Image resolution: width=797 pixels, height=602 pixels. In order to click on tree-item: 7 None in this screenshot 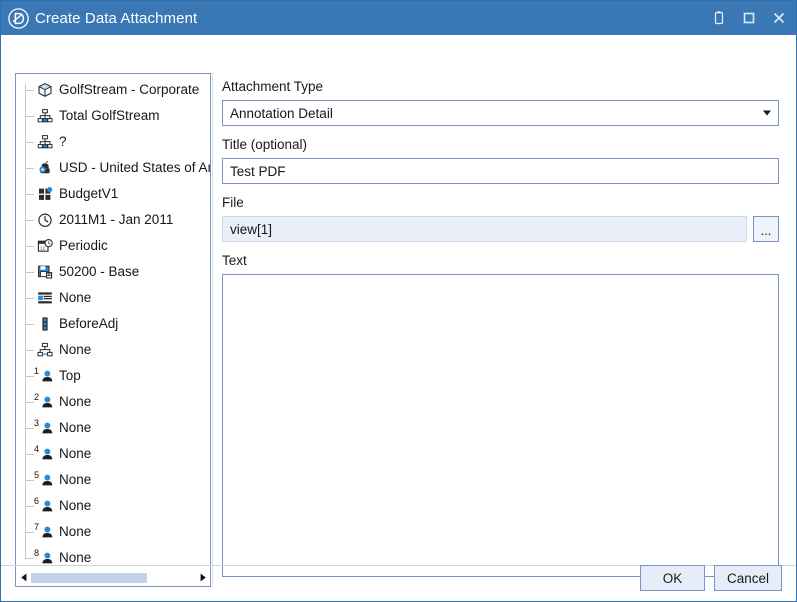, I will do `click(113, 532)`.